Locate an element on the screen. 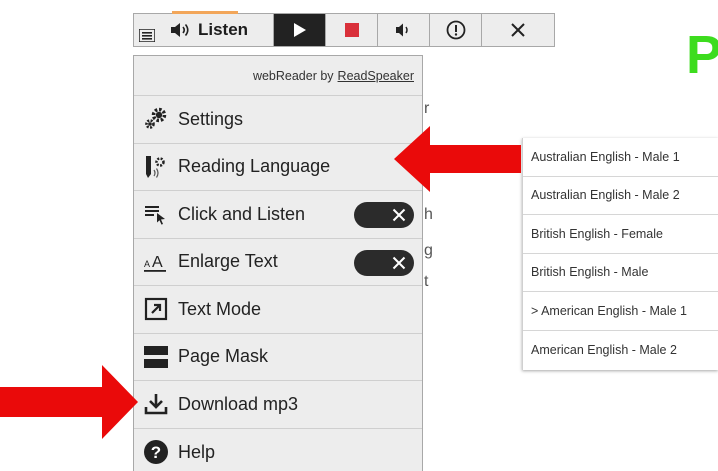 The width and height of the screenshot is (718, 471). play-icon is located at coordinates (299, 30).